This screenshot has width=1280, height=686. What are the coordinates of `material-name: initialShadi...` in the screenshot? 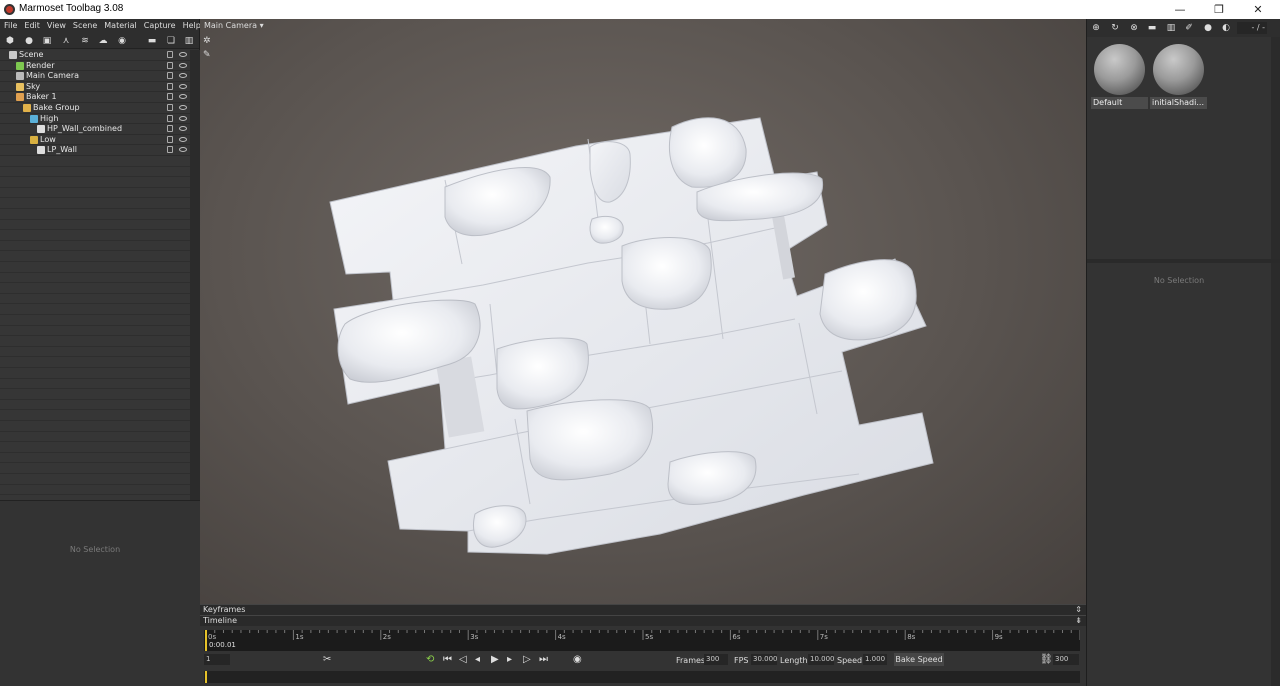 It's located at (1178, 103).